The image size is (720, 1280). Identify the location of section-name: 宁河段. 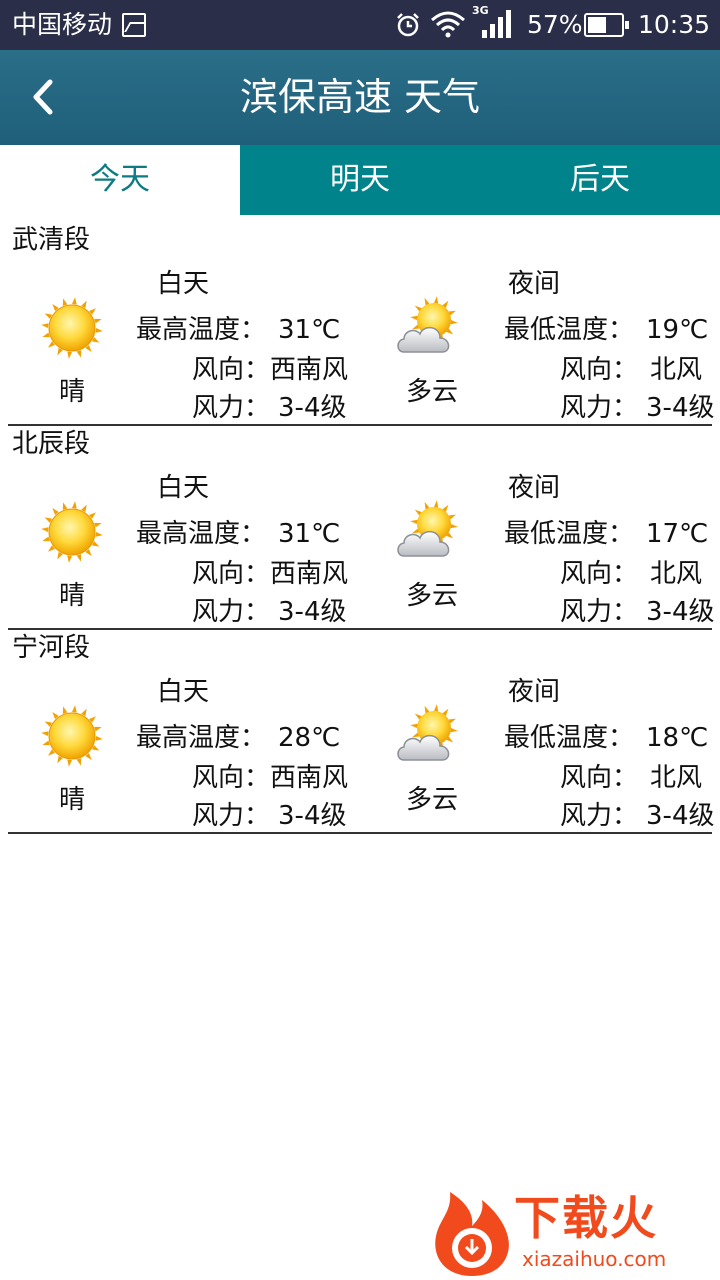
(51, 648).